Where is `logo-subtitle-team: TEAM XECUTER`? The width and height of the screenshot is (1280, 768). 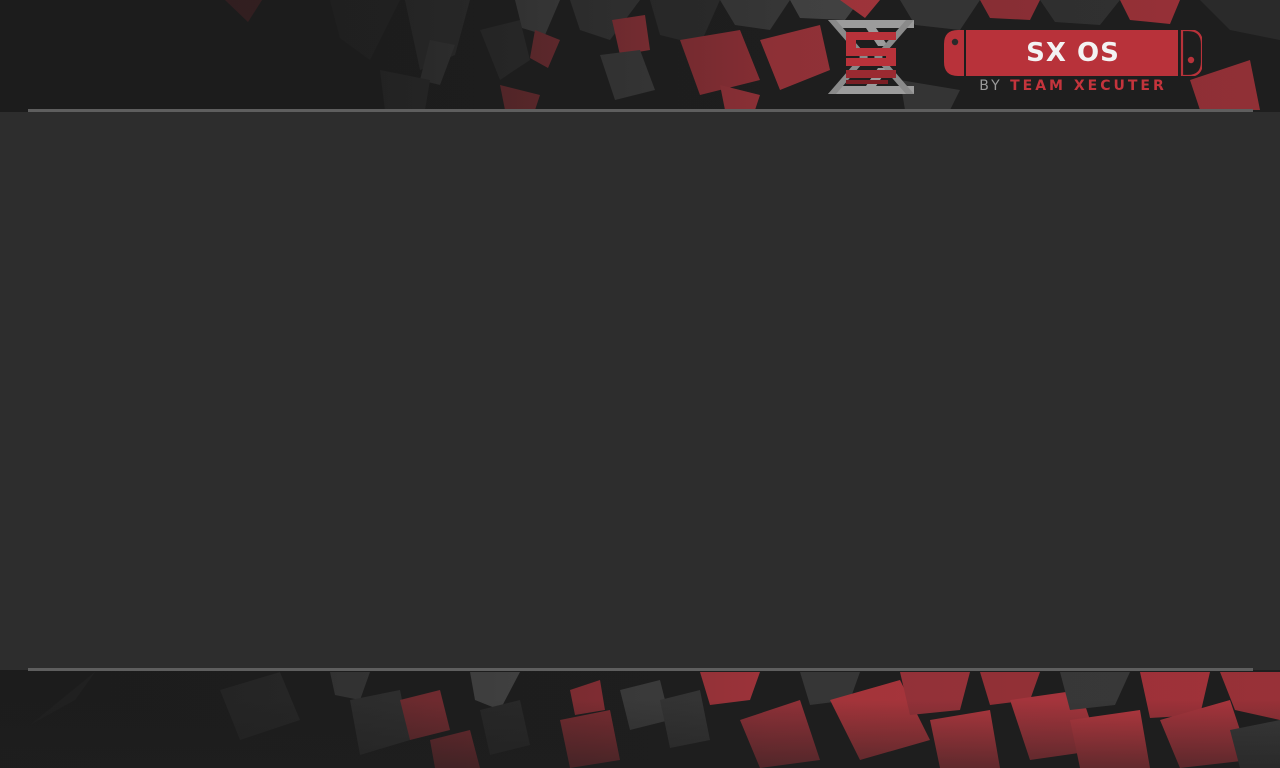 logo-subtitle-team: TEAM XECUTER is located at coordinates (1088, 86).